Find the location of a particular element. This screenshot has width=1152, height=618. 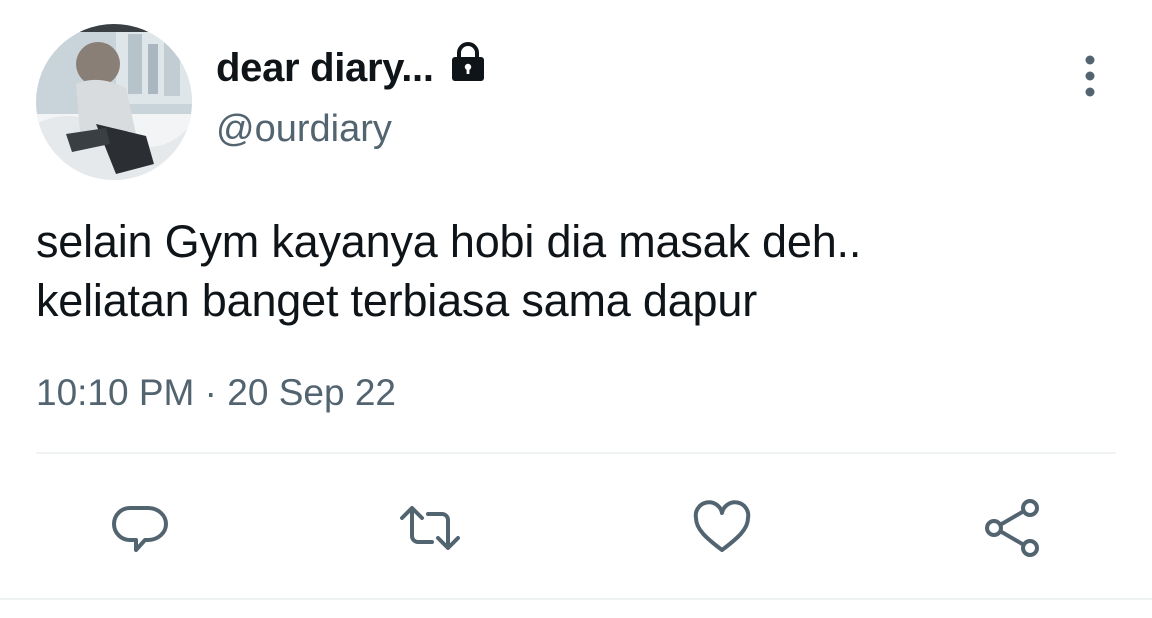

reply-icon is located at coordinates (140, 529).